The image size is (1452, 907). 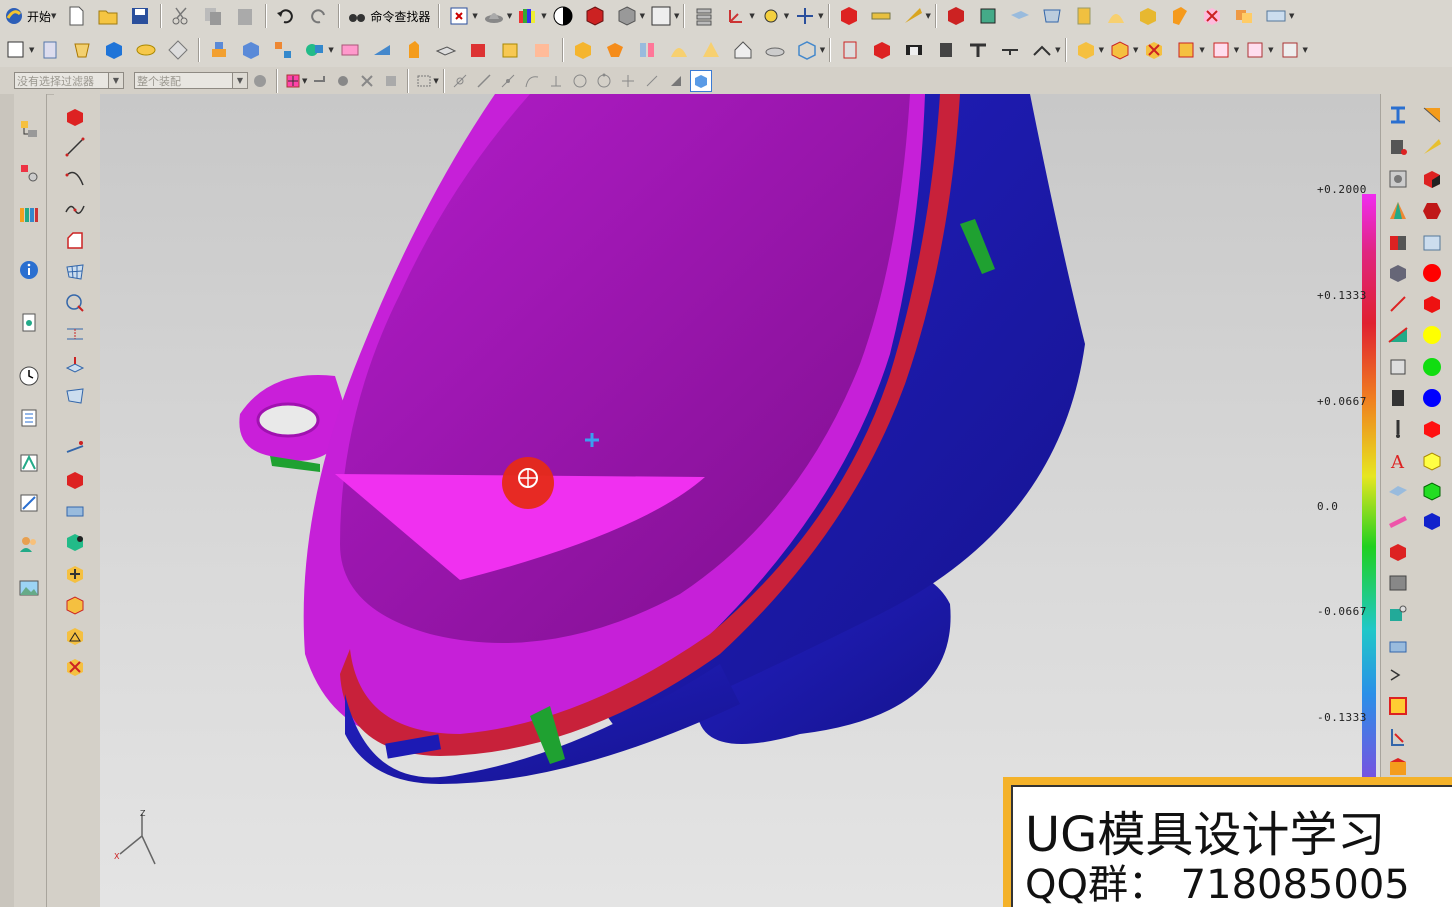 What do you see at coordinates (1398, 614) in the screenshot?
I see `analysis-16-button` at bounding box center [1398, 614].